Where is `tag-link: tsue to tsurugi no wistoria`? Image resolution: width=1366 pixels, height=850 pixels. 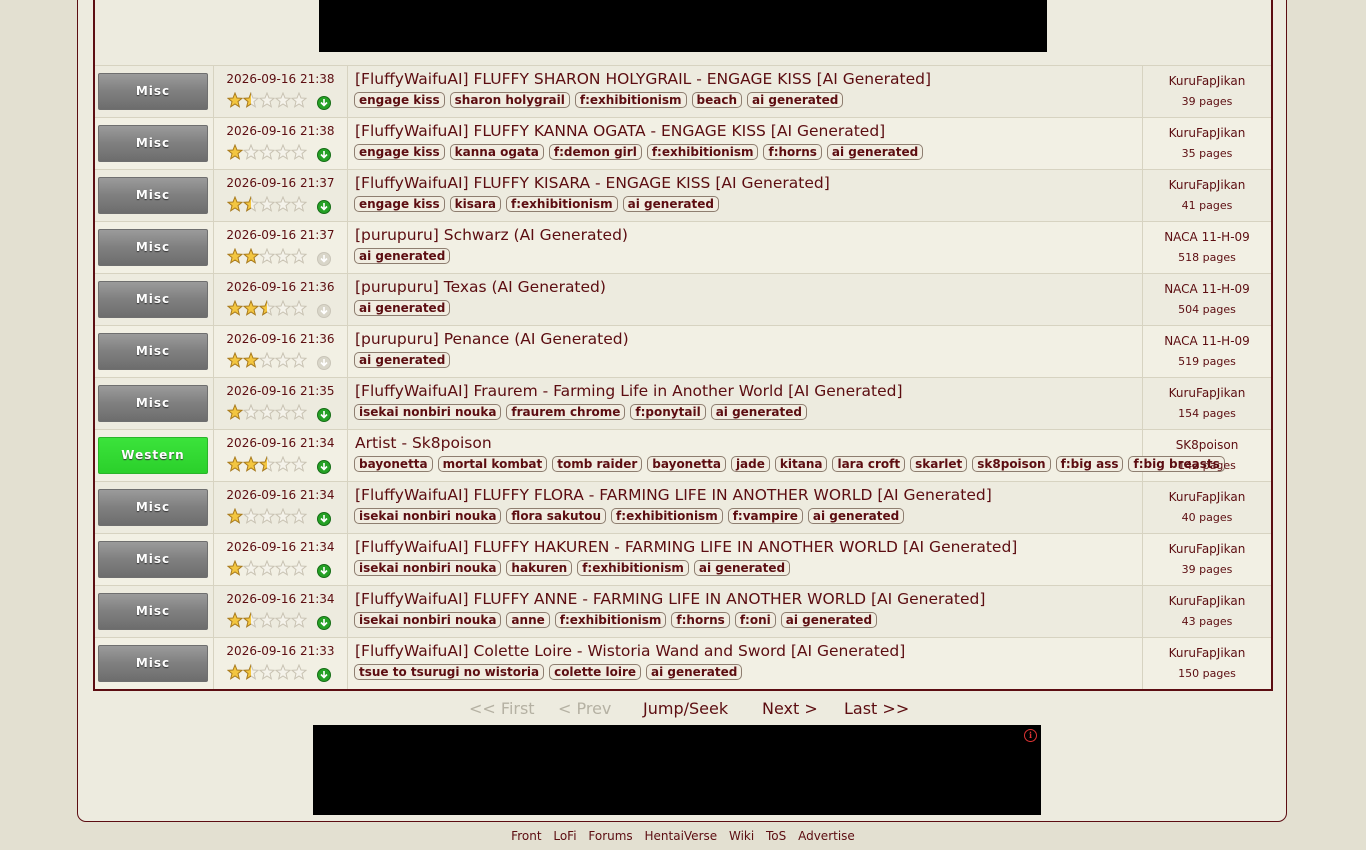
tag-link: tsue to tsurugi no wistoria is located at coordinates (449, 672).